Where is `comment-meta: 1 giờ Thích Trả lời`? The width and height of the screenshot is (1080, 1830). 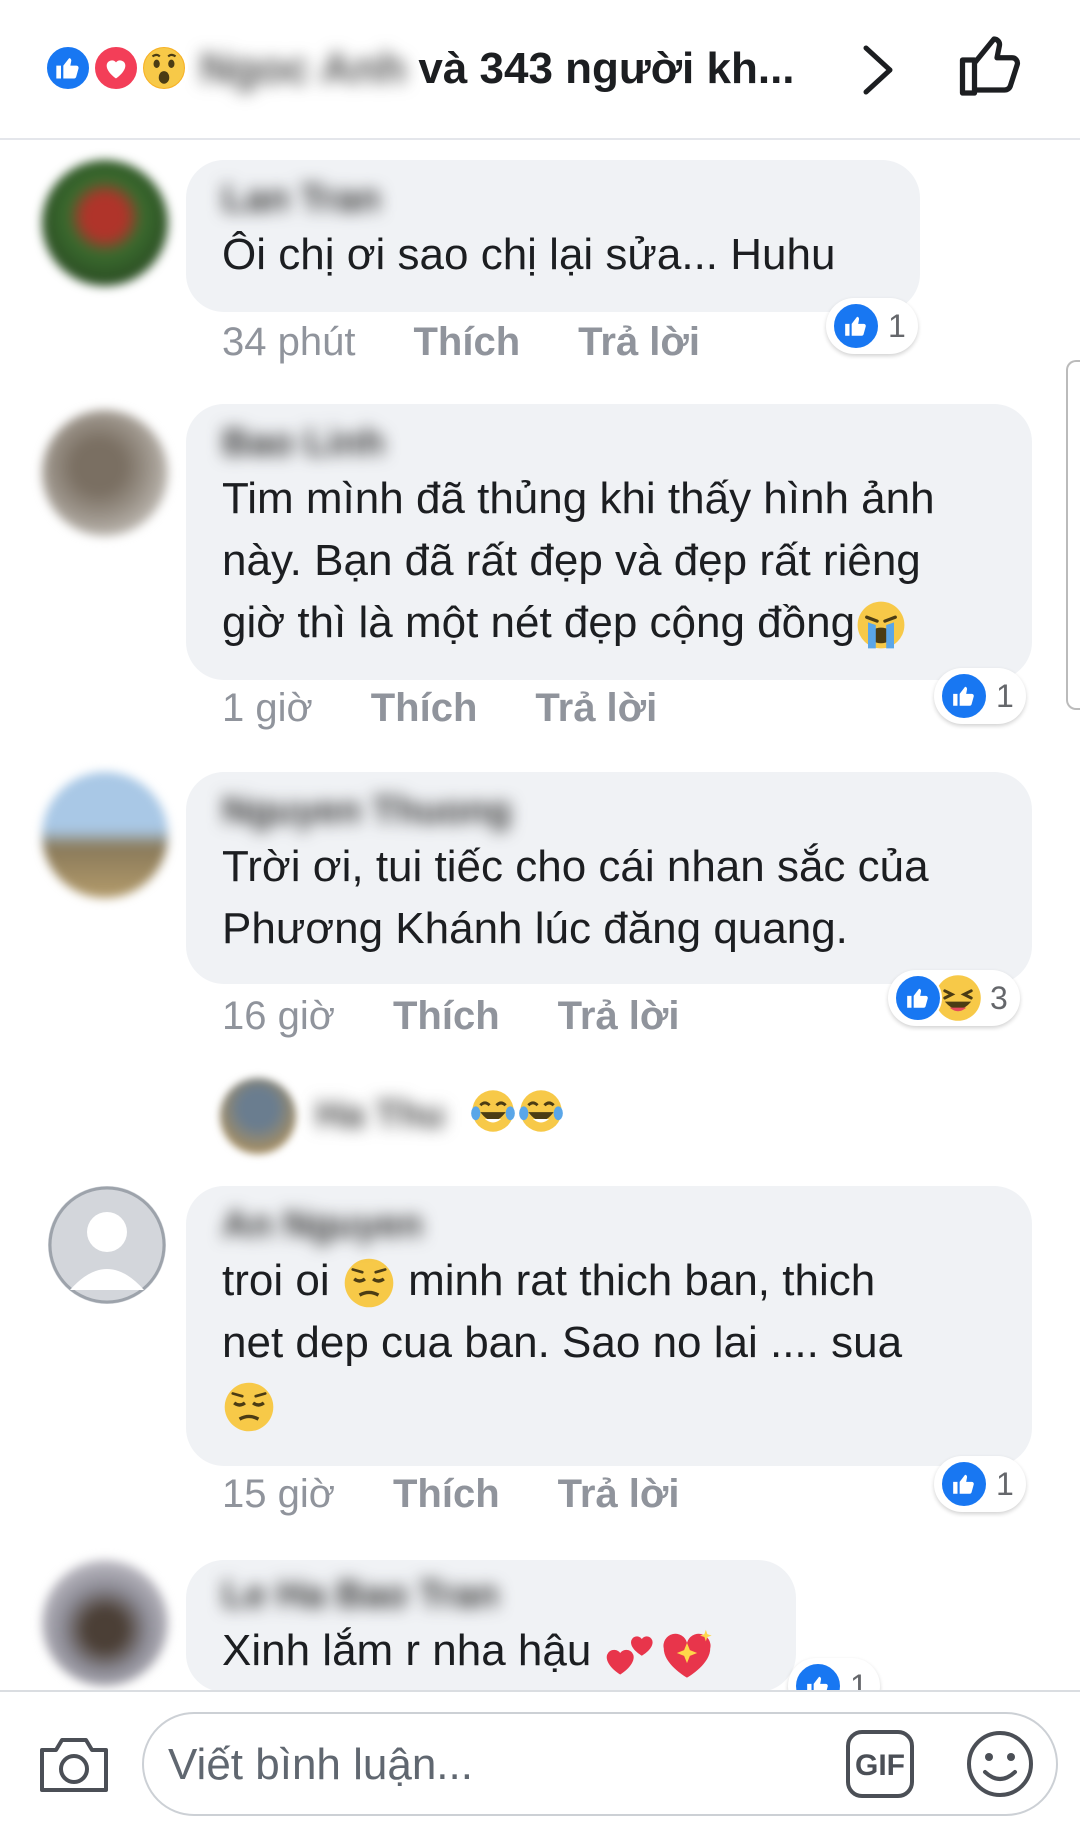
comment-meta: 1 giờ Thích Trả lời is located at coordinates (439, 708).